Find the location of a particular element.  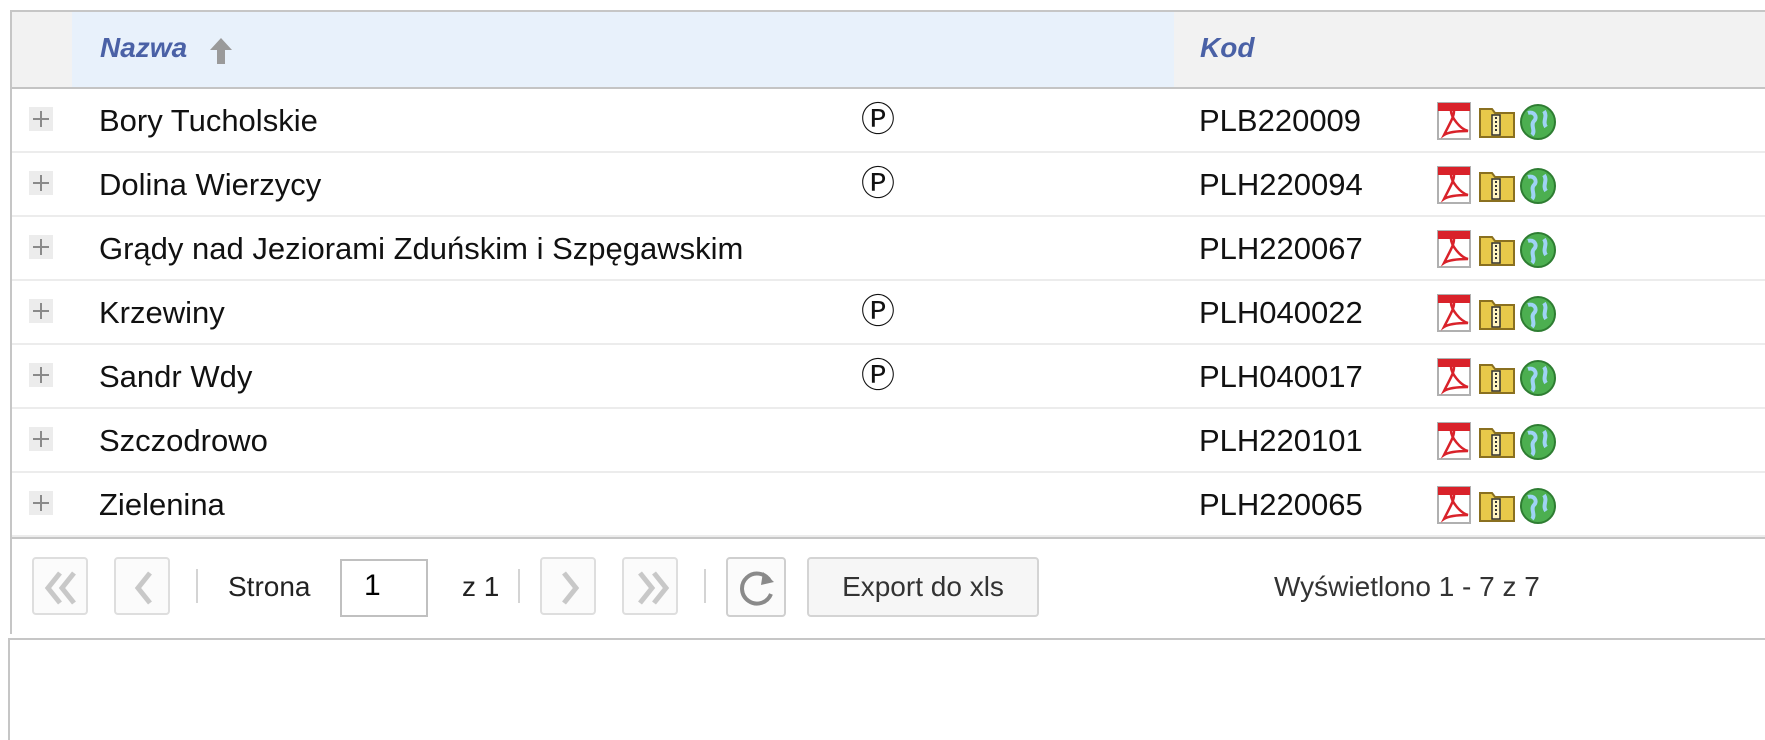

site-code-cell: PLH040017 is located at coordinates (1281, 376).